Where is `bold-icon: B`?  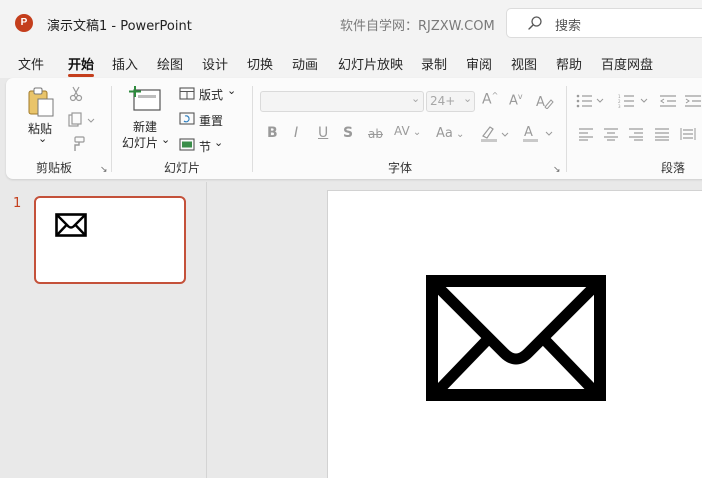
bold-icon: B is located at coordinates (272, 133).